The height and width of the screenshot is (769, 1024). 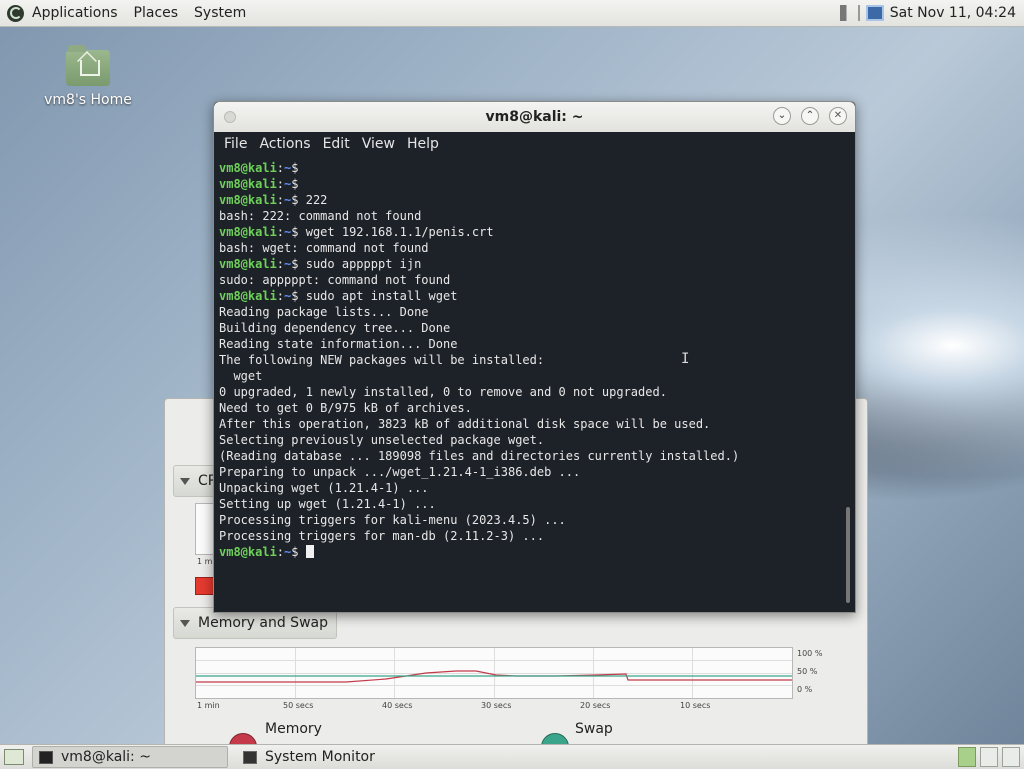 I want to click on terminal-line: vm8@kali:~$ 222, so click(x=273, y=200).